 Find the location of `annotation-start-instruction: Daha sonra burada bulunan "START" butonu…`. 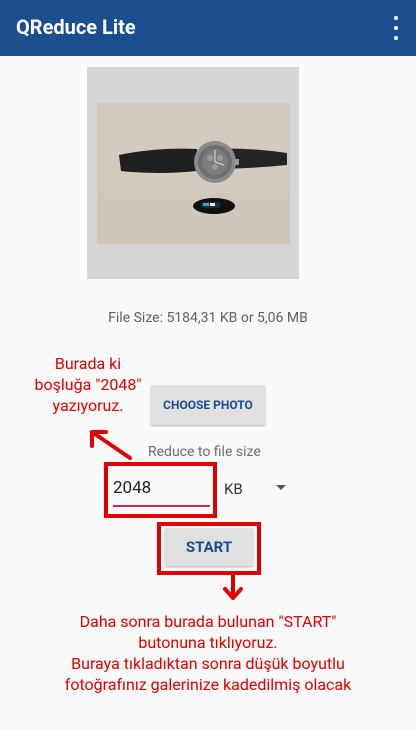

annotation-start-instruction: Daha sonra burada bulunan "START" butonu… is located at coordinates (208, 653).